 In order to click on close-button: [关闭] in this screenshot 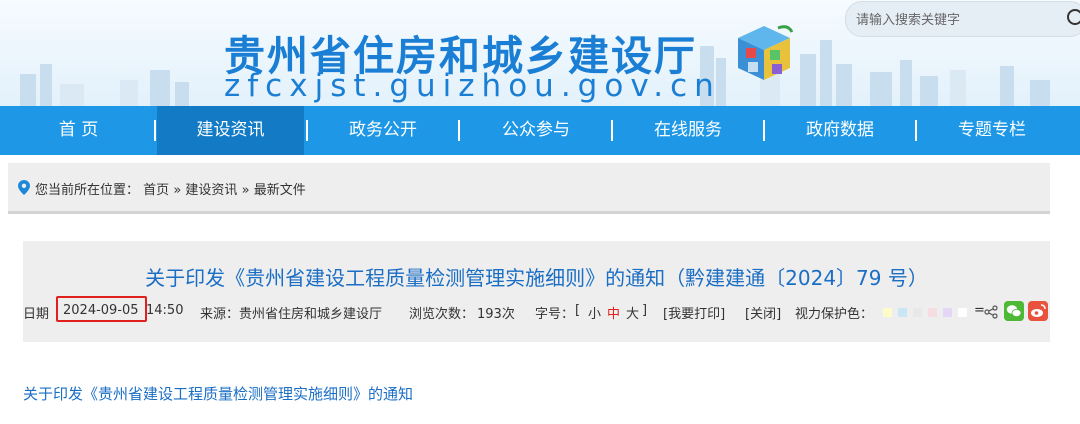, I will do `click(763, 312)`.